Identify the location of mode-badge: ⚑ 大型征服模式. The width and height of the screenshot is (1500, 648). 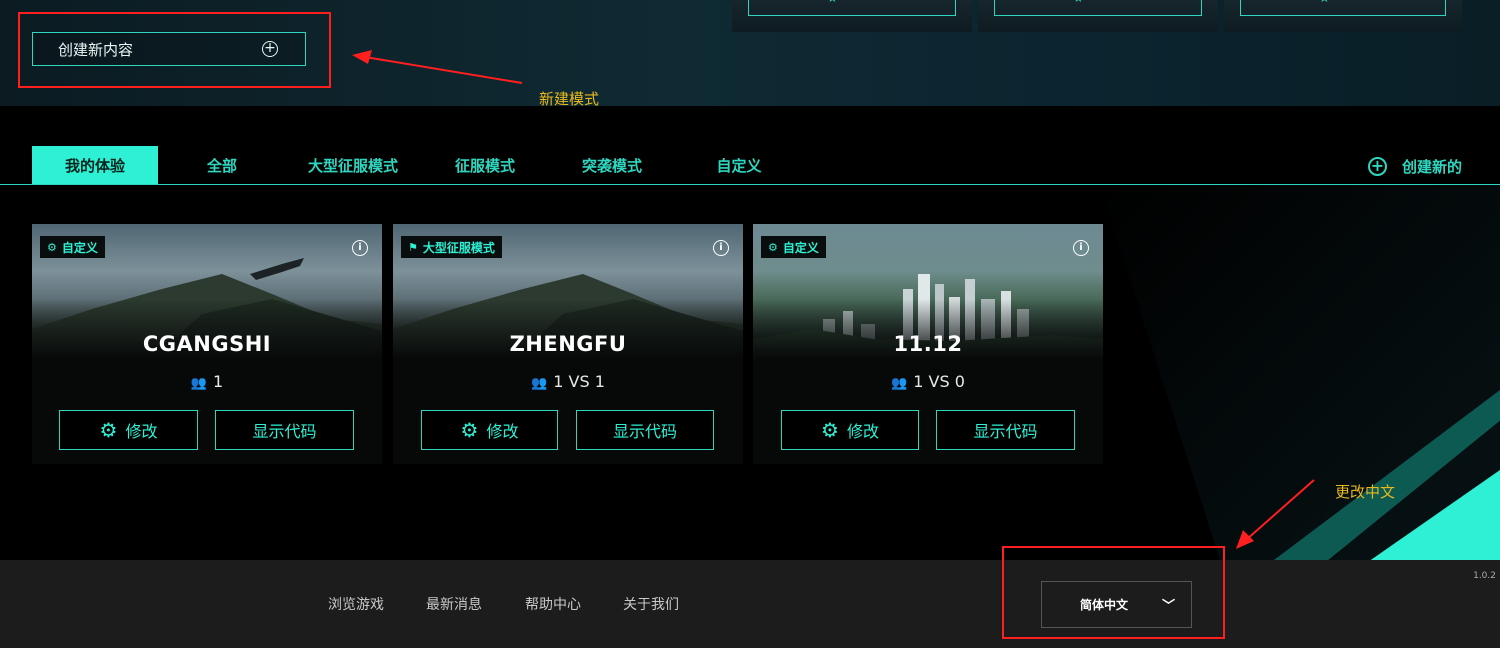
(451, 247).